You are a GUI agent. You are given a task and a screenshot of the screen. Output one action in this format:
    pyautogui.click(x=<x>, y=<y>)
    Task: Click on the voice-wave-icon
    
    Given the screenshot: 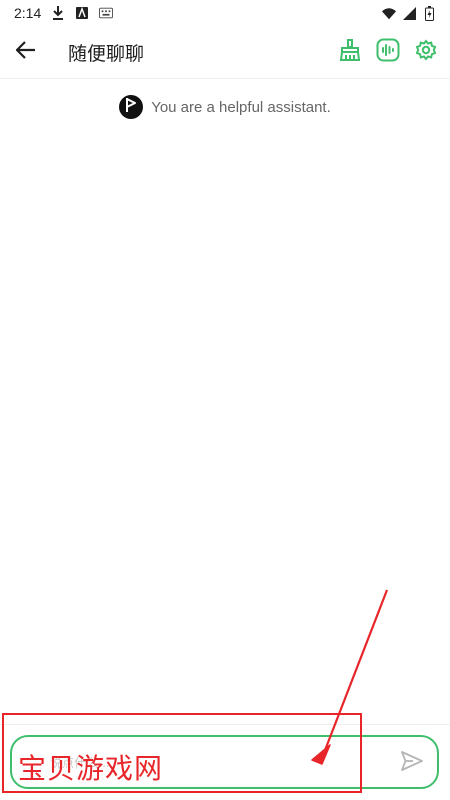 What is the action you would take?
    pyautogui.click(x=388, y=52)
    